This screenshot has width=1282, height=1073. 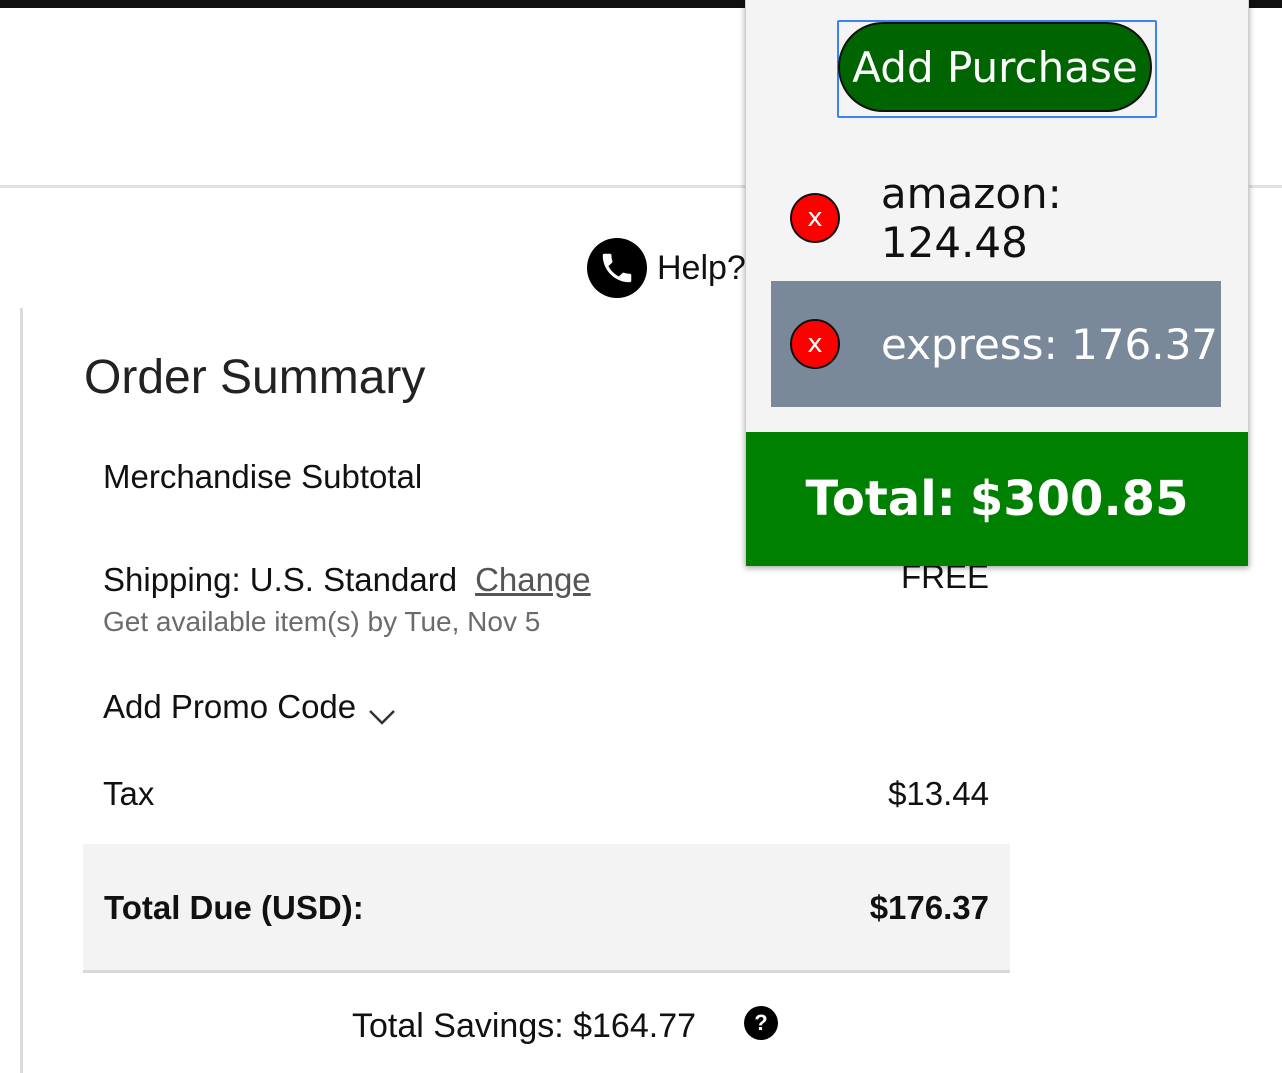 I want to click on tax-label: Tax, so click(x=129, y=793).